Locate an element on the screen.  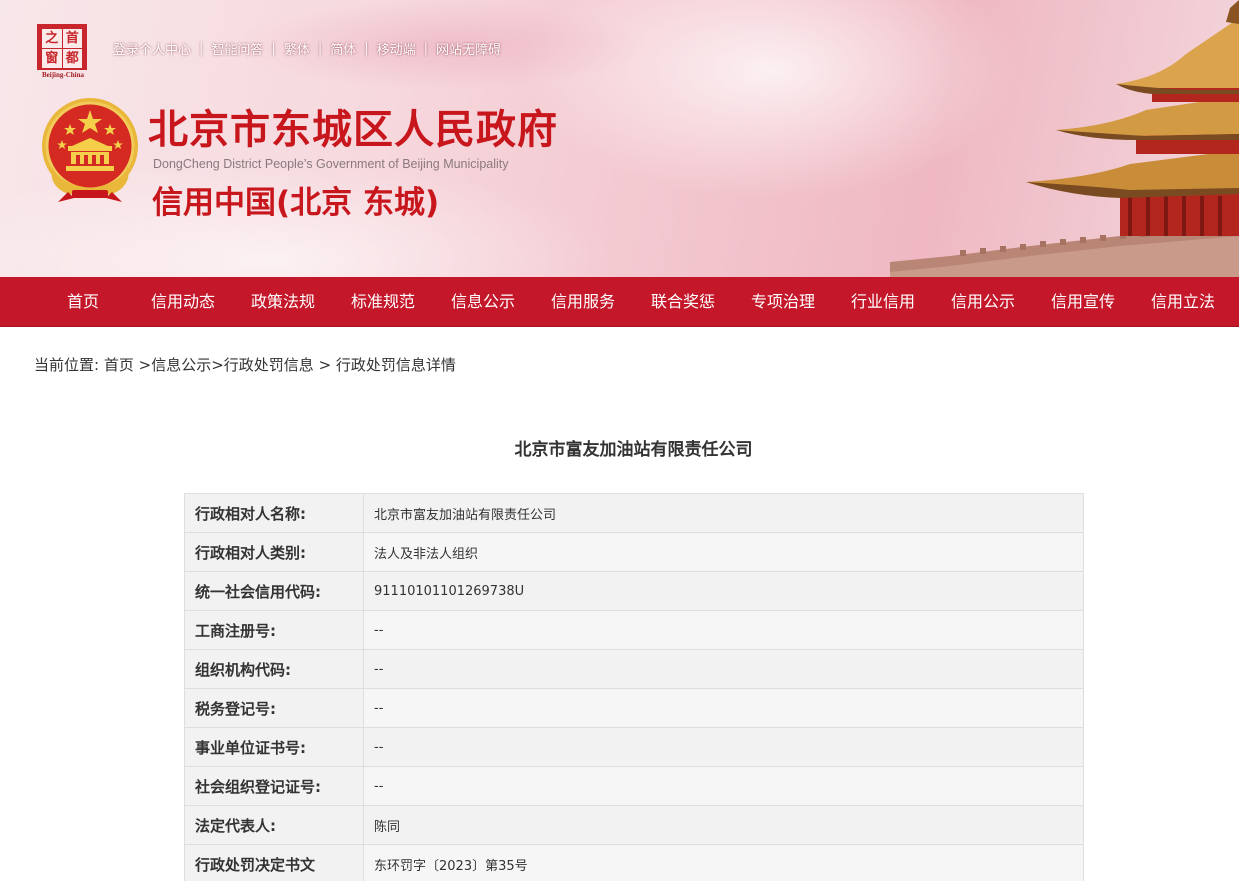
nav-joint-rewards-penalties: 联合奖惩 is located at coordinates (683, 302).